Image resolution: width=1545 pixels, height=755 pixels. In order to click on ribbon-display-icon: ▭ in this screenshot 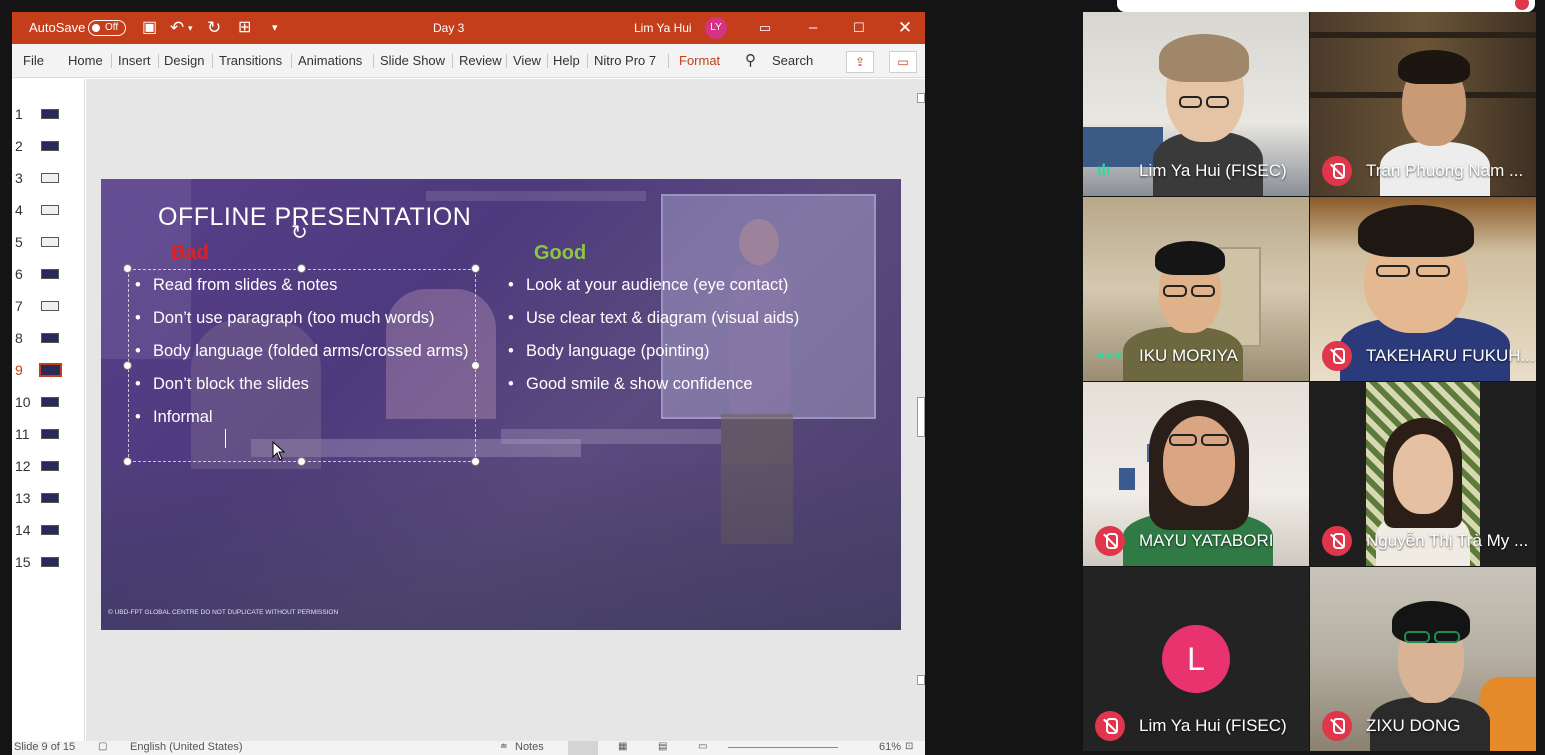, I will do `click(765, 28)`.